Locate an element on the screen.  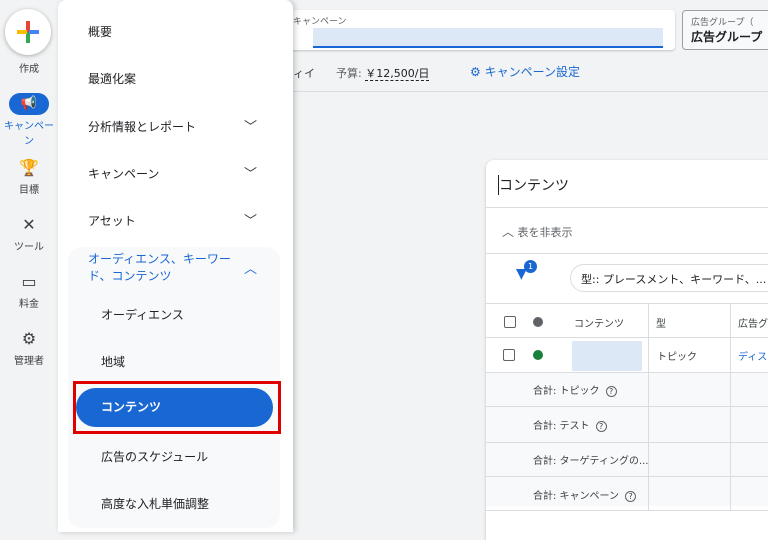
plus-icon is located at coordinates (28, 32).